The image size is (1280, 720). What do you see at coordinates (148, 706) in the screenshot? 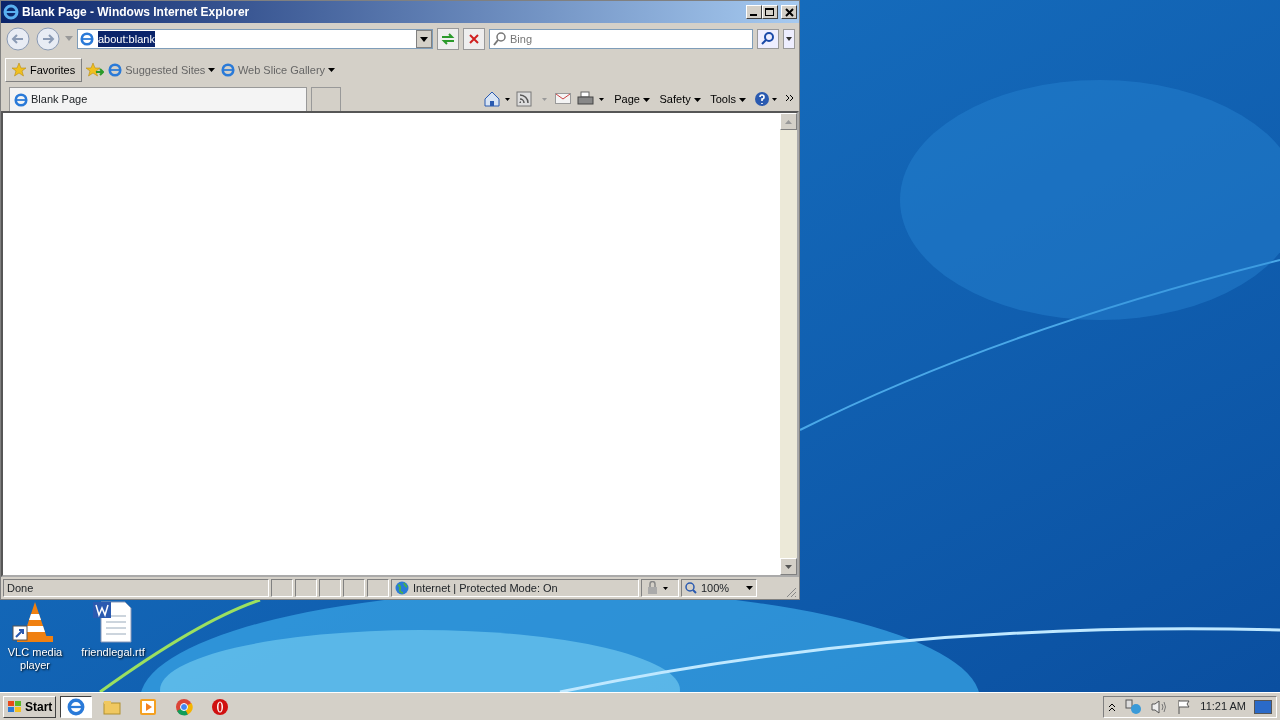
I see `play-icon` at bounding box center [148, 706].